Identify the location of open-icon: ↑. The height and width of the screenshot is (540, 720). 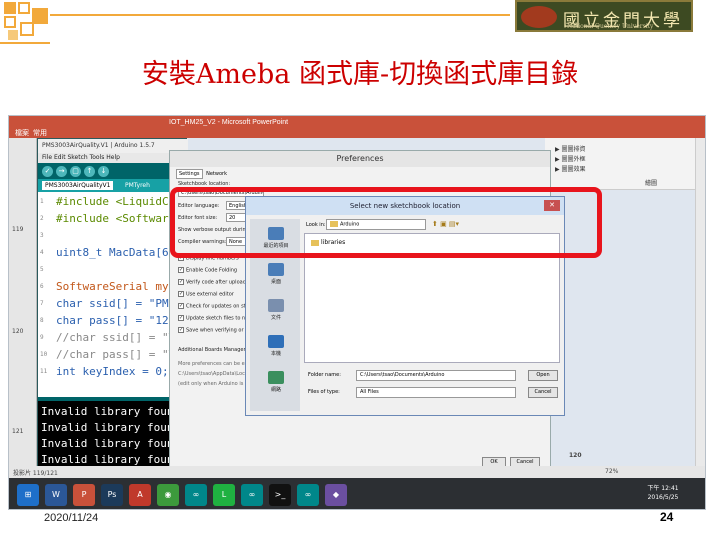
(89, 171).